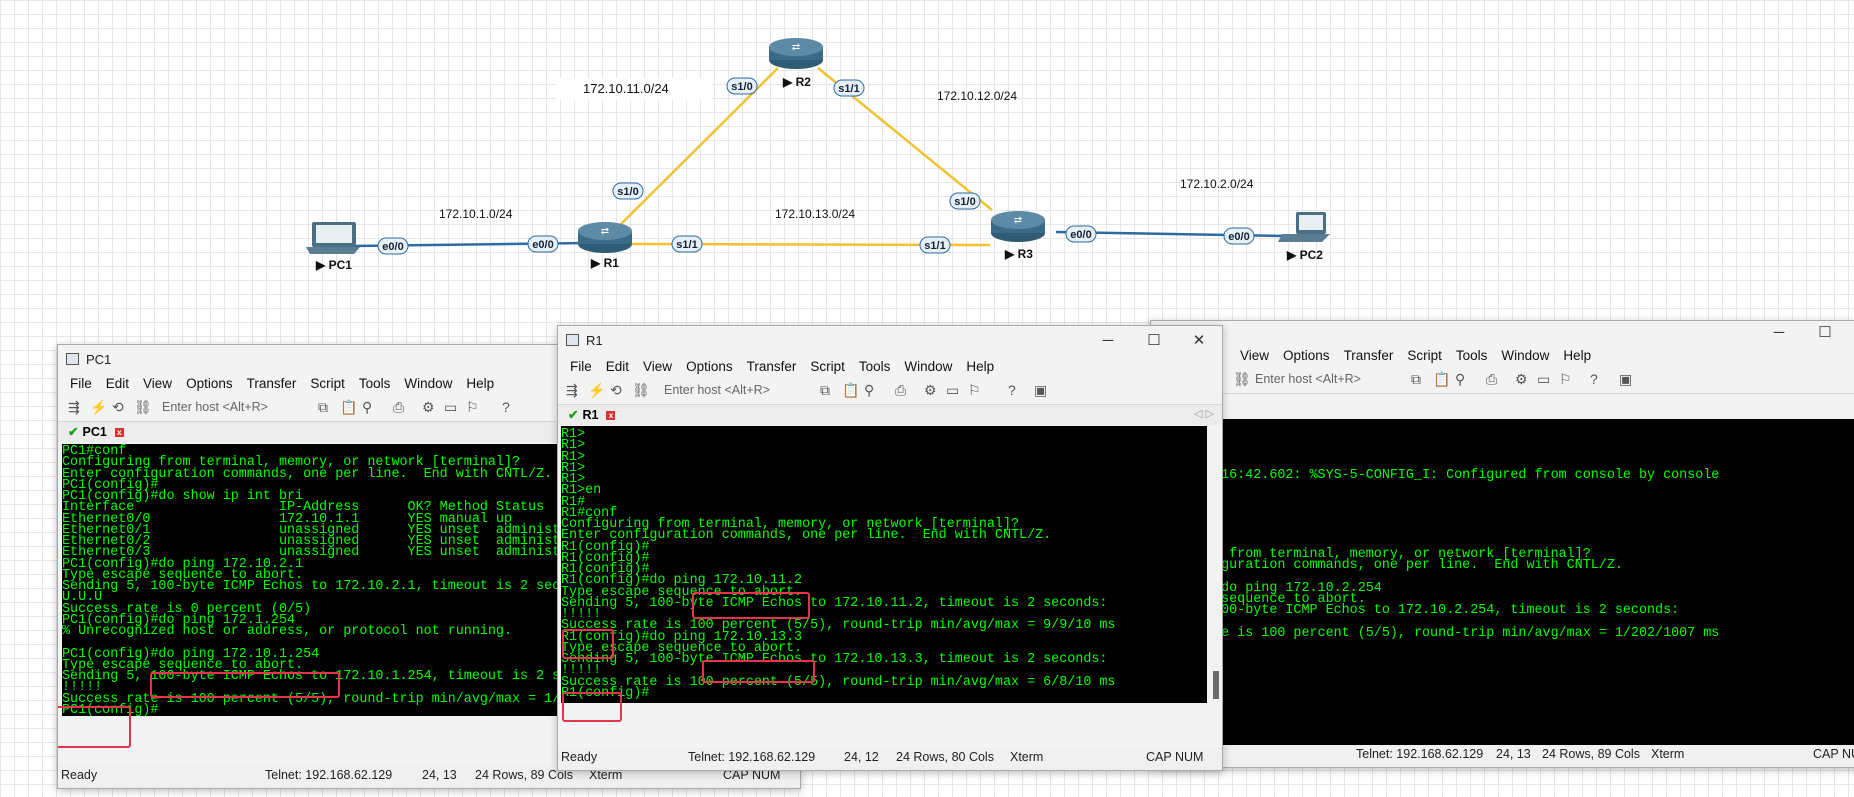 This screenshot has height=797, width=1854. Describe the element at coordinates (1018, 236) in the screenshot. I see `router-r3: ⇄ ▶ R3` at that location.